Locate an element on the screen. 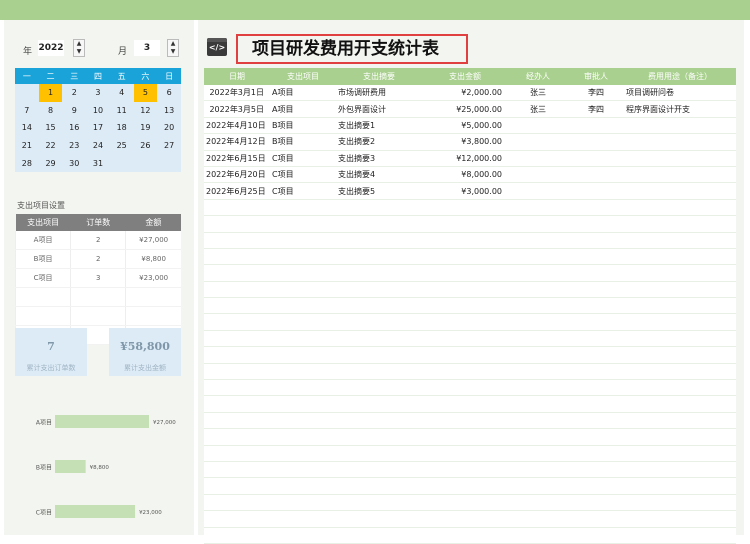 The image size is (750, 544). table-cell: ¥3,000.00 is located at coordinates (465, 191).